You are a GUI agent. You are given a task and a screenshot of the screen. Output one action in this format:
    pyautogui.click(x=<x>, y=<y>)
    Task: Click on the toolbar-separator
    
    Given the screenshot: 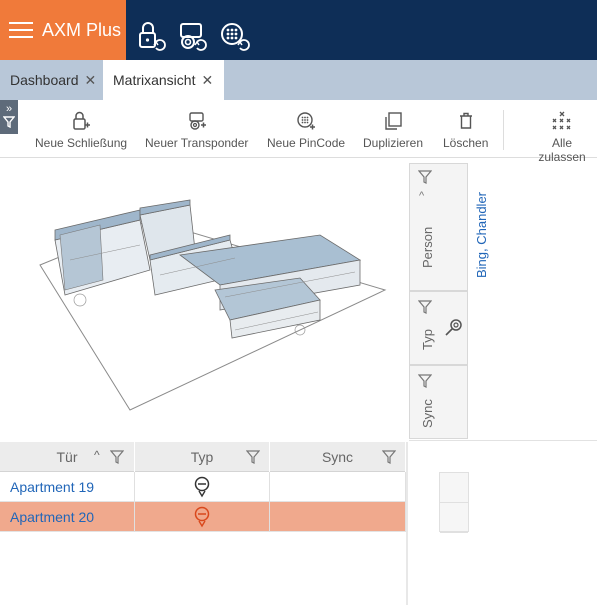 What is the action you would take?
    pyautogui.click(x=503, y=130)
    